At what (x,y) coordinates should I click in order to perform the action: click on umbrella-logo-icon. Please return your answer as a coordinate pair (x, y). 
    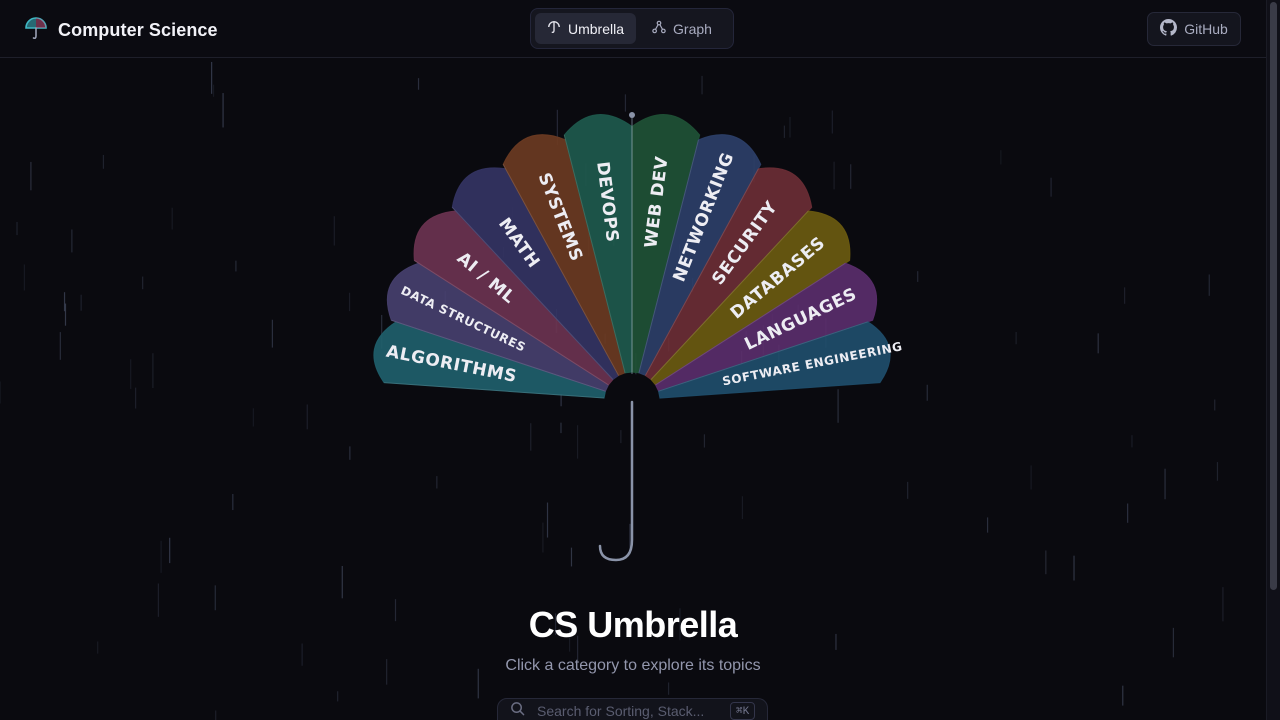
    Looking at the image, I should click on (36, 30).